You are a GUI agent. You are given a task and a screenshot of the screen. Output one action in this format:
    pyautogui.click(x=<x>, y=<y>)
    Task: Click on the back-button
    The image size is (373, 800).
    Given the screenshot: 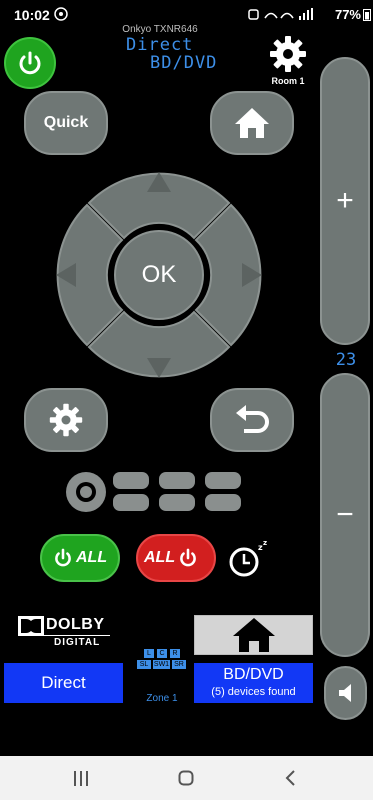 What is the action you would take?
    pyautogui.click(x=252, y=420)
    